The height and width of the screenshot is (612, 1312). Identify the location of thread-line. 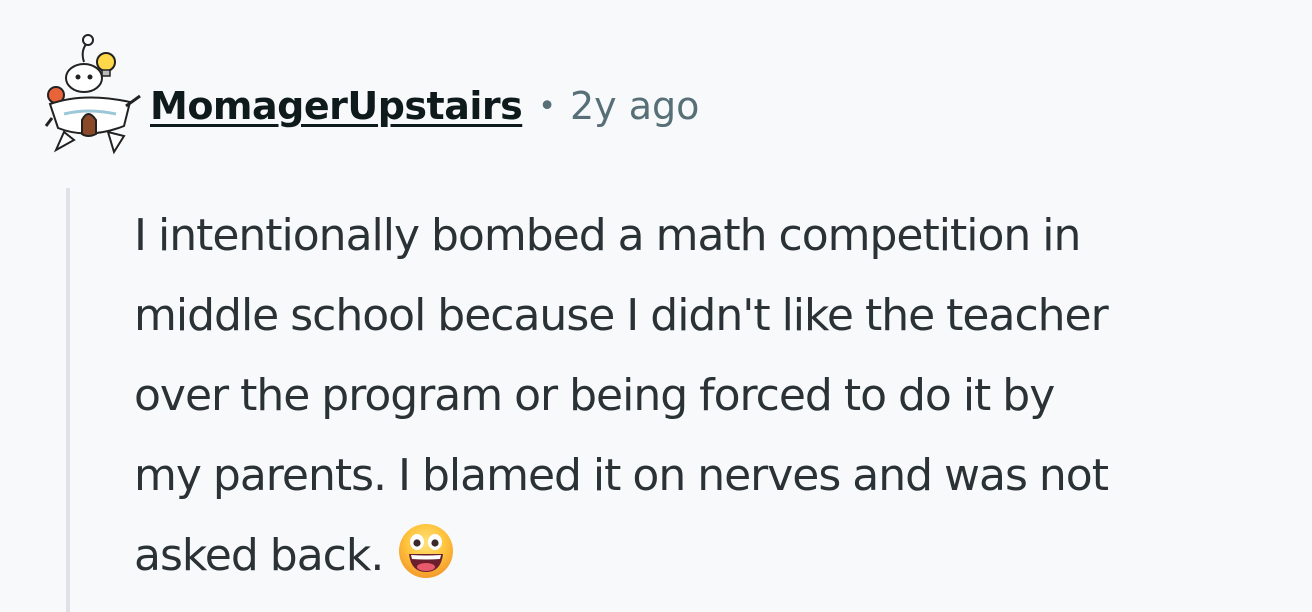
(68, 400).